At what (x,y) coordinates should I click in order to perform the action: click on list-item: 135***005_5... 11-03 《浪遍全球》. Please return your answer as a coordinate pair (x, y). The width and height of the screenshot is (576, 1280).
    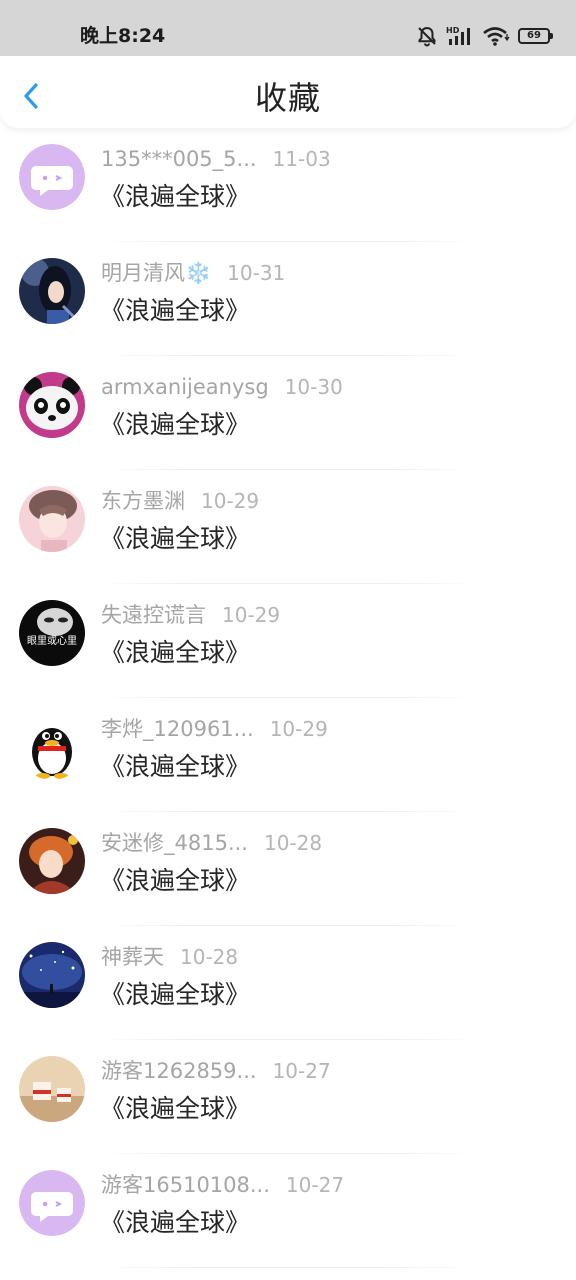
    Looking at the image, I should click on (288, 185).